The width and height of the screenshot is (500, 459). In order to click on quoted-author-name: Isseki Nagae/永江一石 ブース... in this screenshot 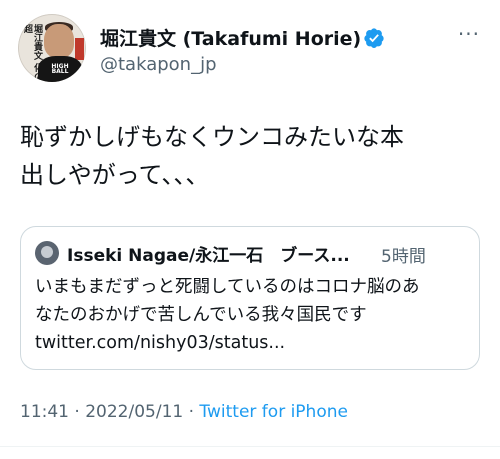, I will do `click(208, 253)`.